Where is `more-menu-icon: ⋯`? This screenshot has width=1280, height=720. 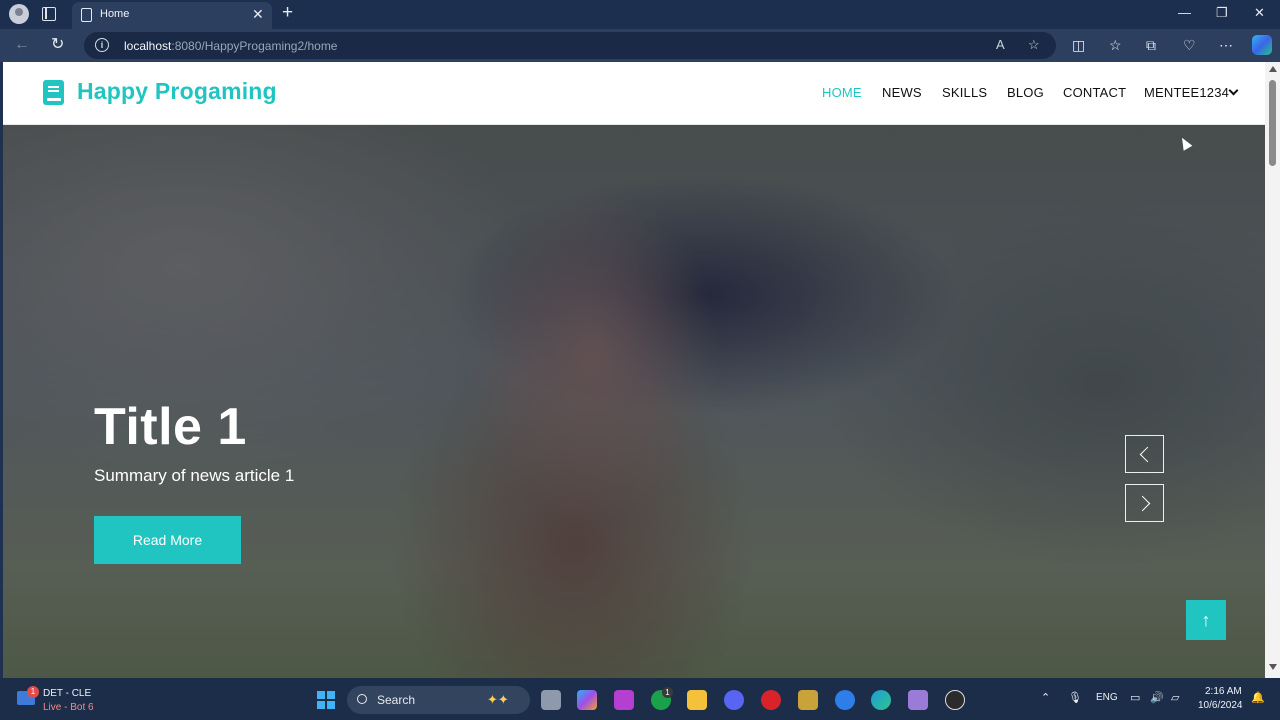 more-menu-icon: ⋯ is located at coordinates (1226, 45).